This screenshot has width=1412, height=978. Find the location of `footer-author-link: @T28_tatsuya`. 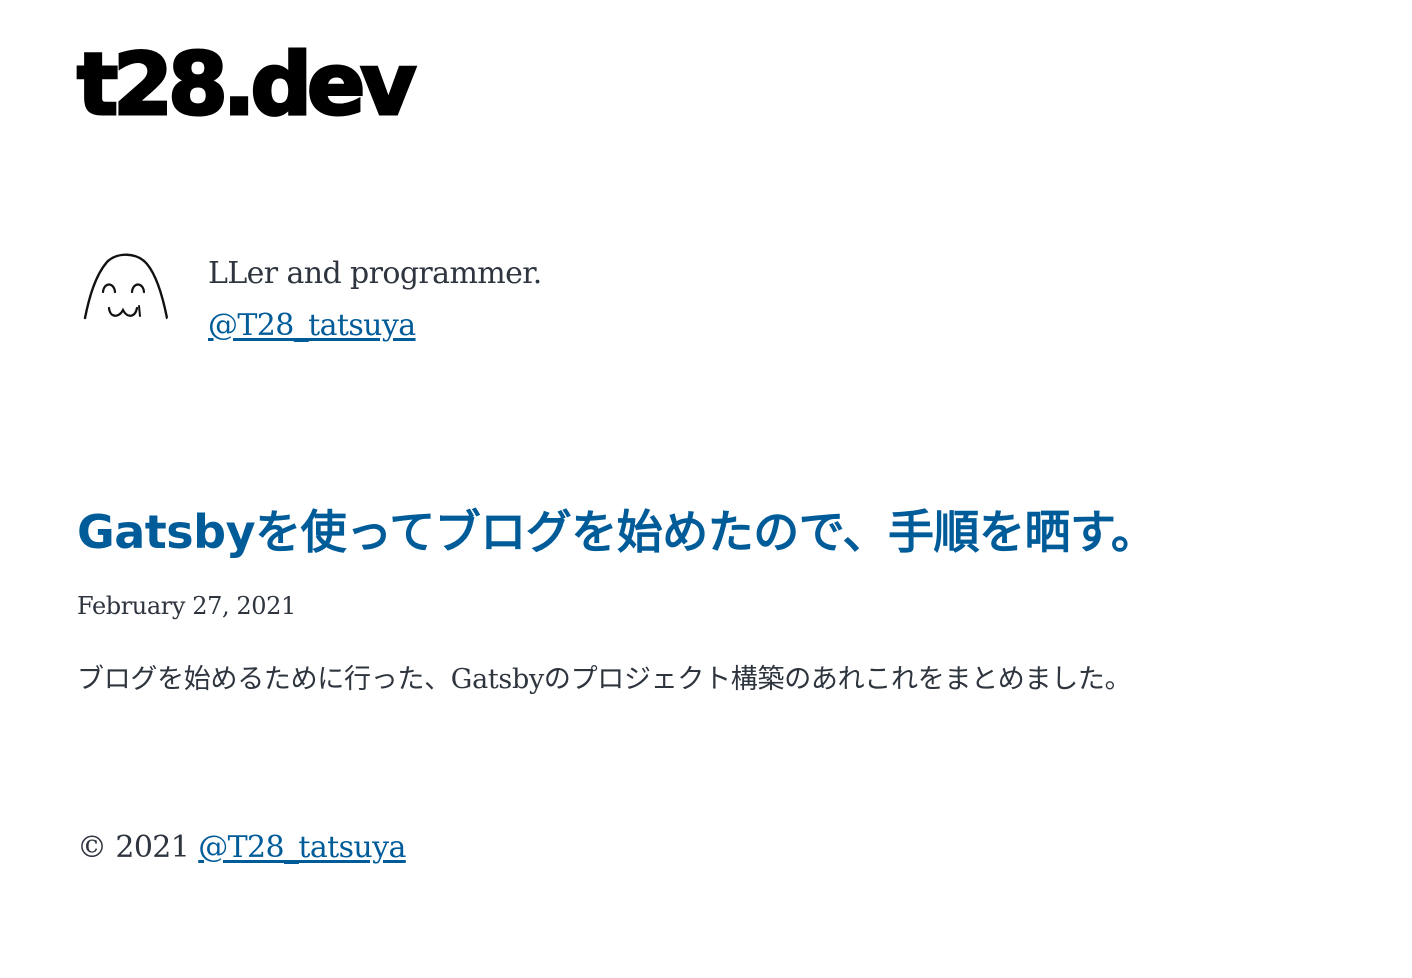

footer-author-link: @T28_tatsuya is located at coordinates (302, 847).